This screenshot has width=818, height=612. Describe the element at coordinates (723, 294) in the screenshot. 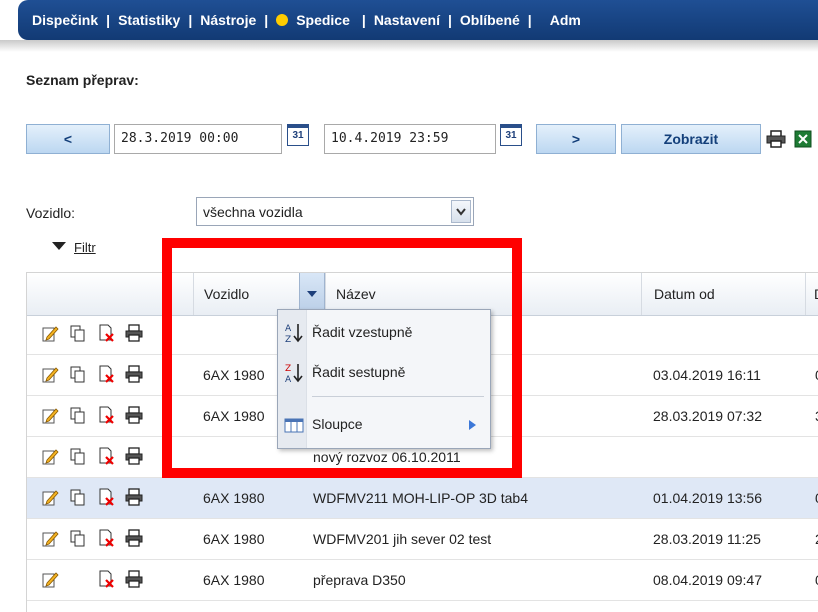

I see `header-datum-od: Datum od` at that location.